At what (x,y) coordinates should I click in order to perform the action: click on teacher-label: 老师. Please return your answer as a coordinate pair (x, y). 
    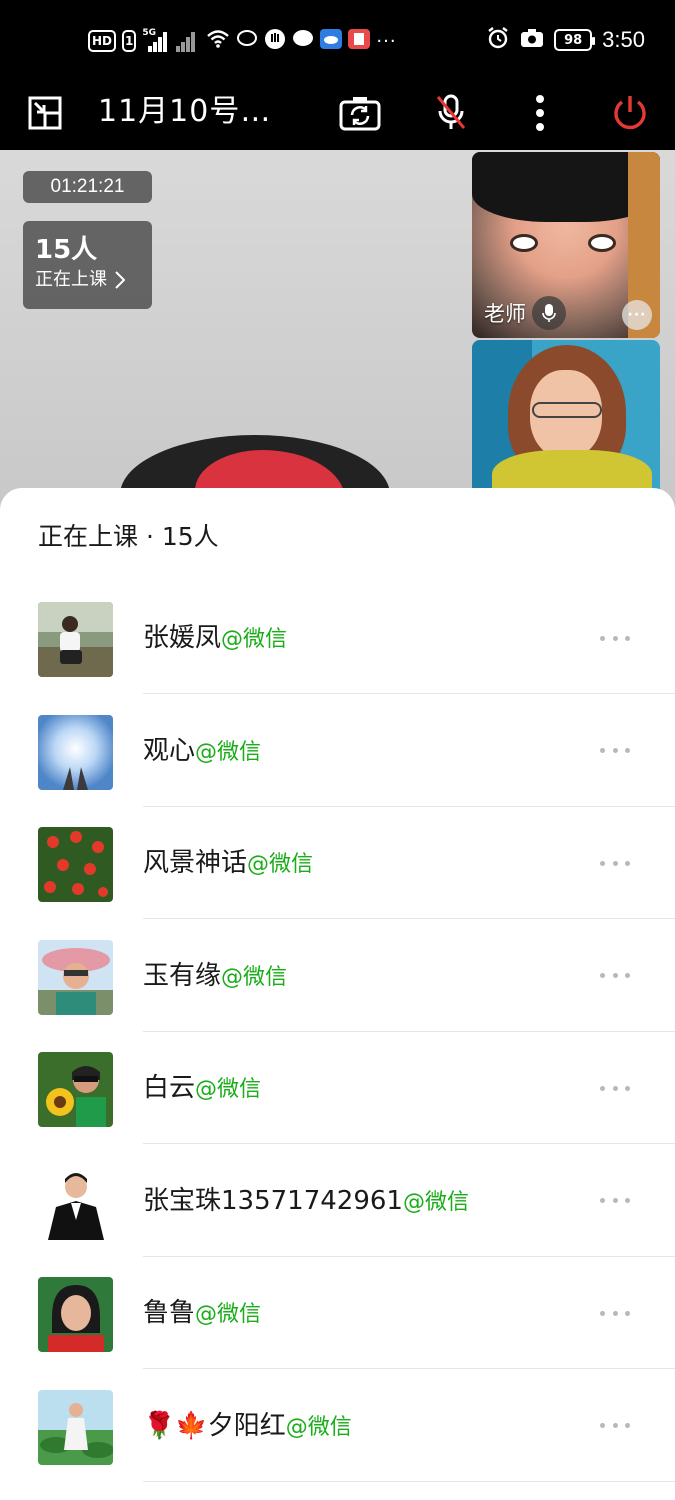
    Looking at the image, I should click on (525, 313).